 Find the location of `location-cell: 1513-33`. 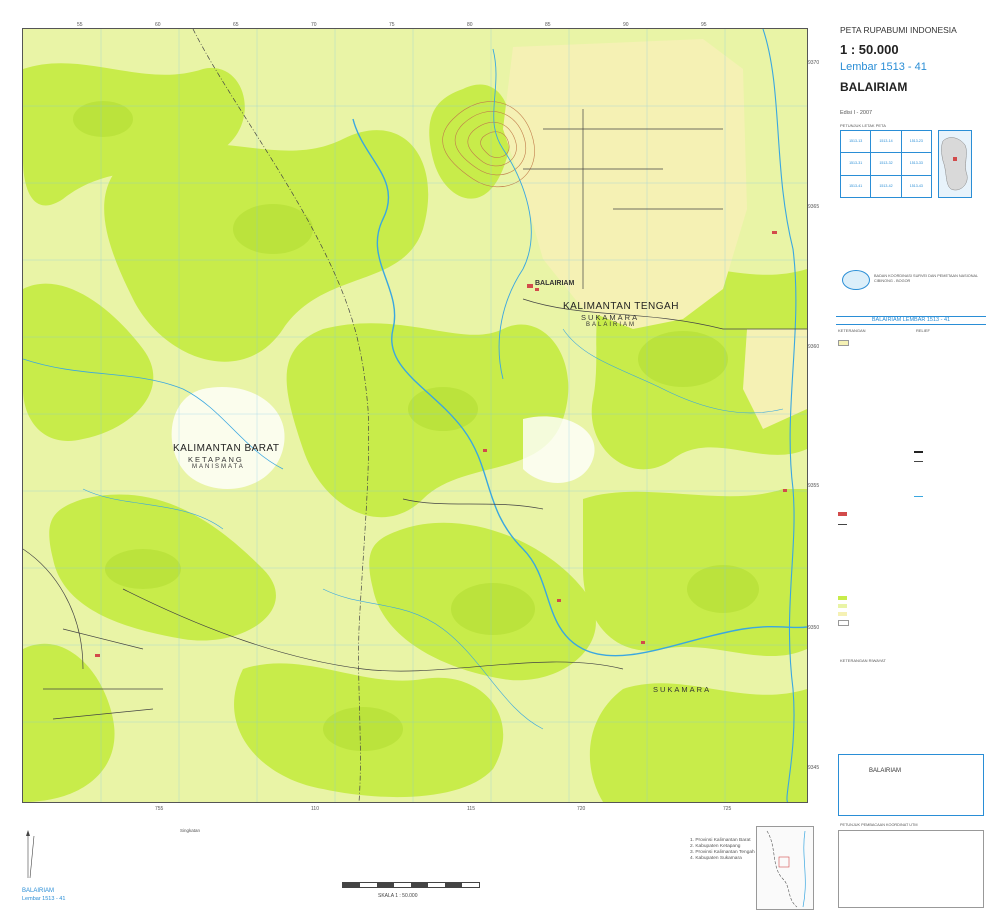

location-cell: 1513-33 is located at coordinates (916, 164).